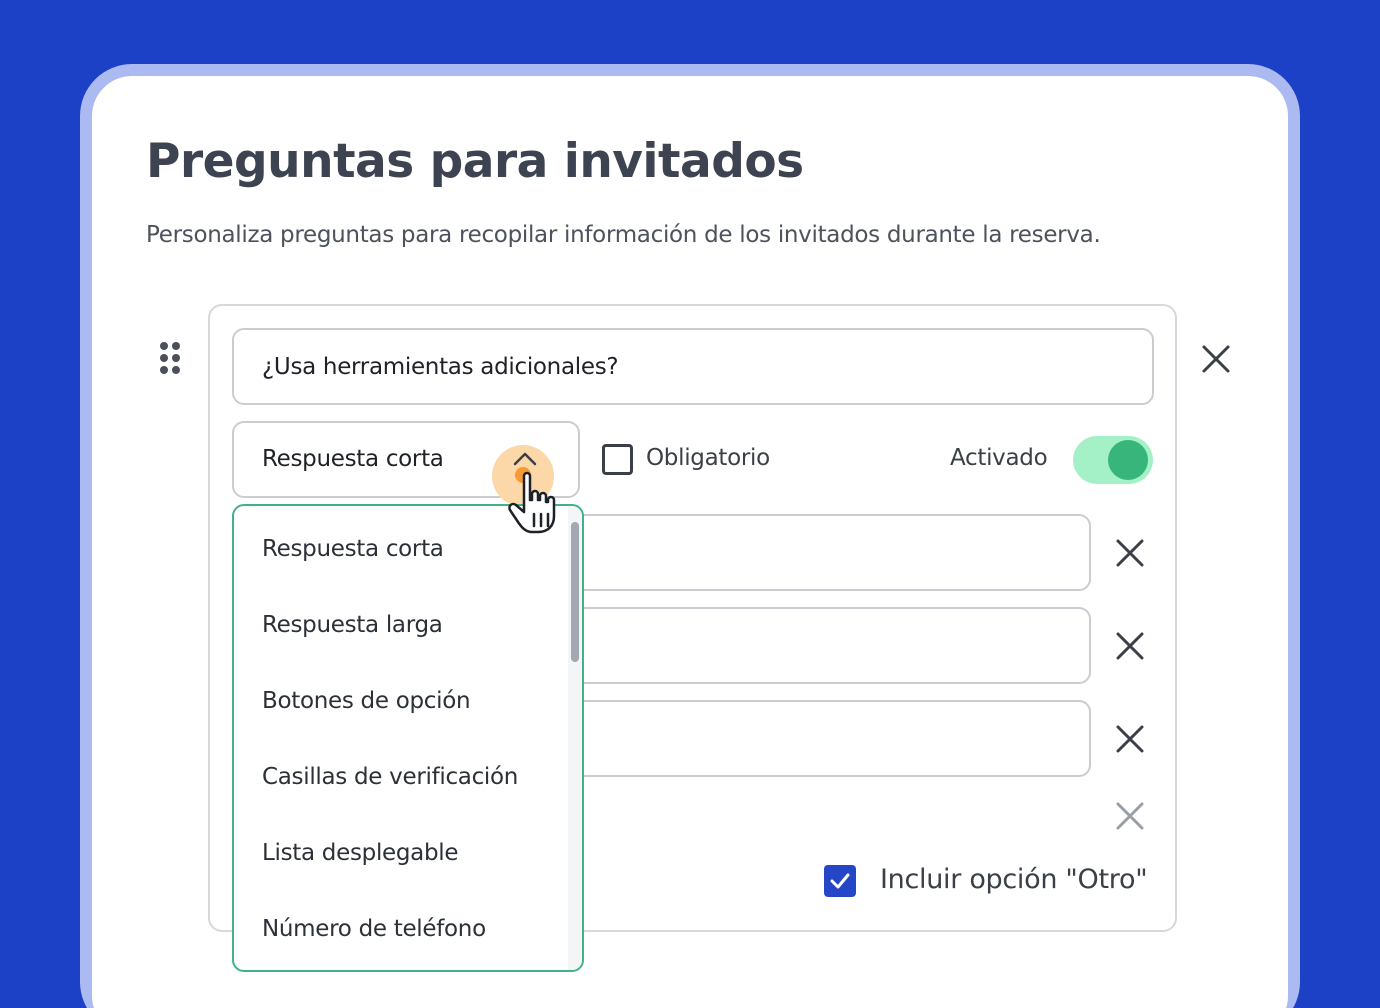 The image size is (1380, 1008). What do you see at coordinates (525, 459) in the screenshot?
I see `chevron-up-icon` at bounding box center [525, 459].